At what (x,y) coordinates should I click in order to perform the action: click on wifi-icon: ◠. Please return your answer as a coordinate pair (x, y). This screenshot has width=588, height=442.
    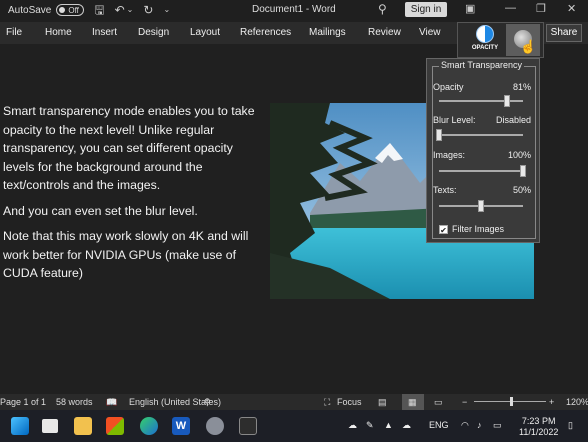
    Looking at the image, I should click on (465, 425).